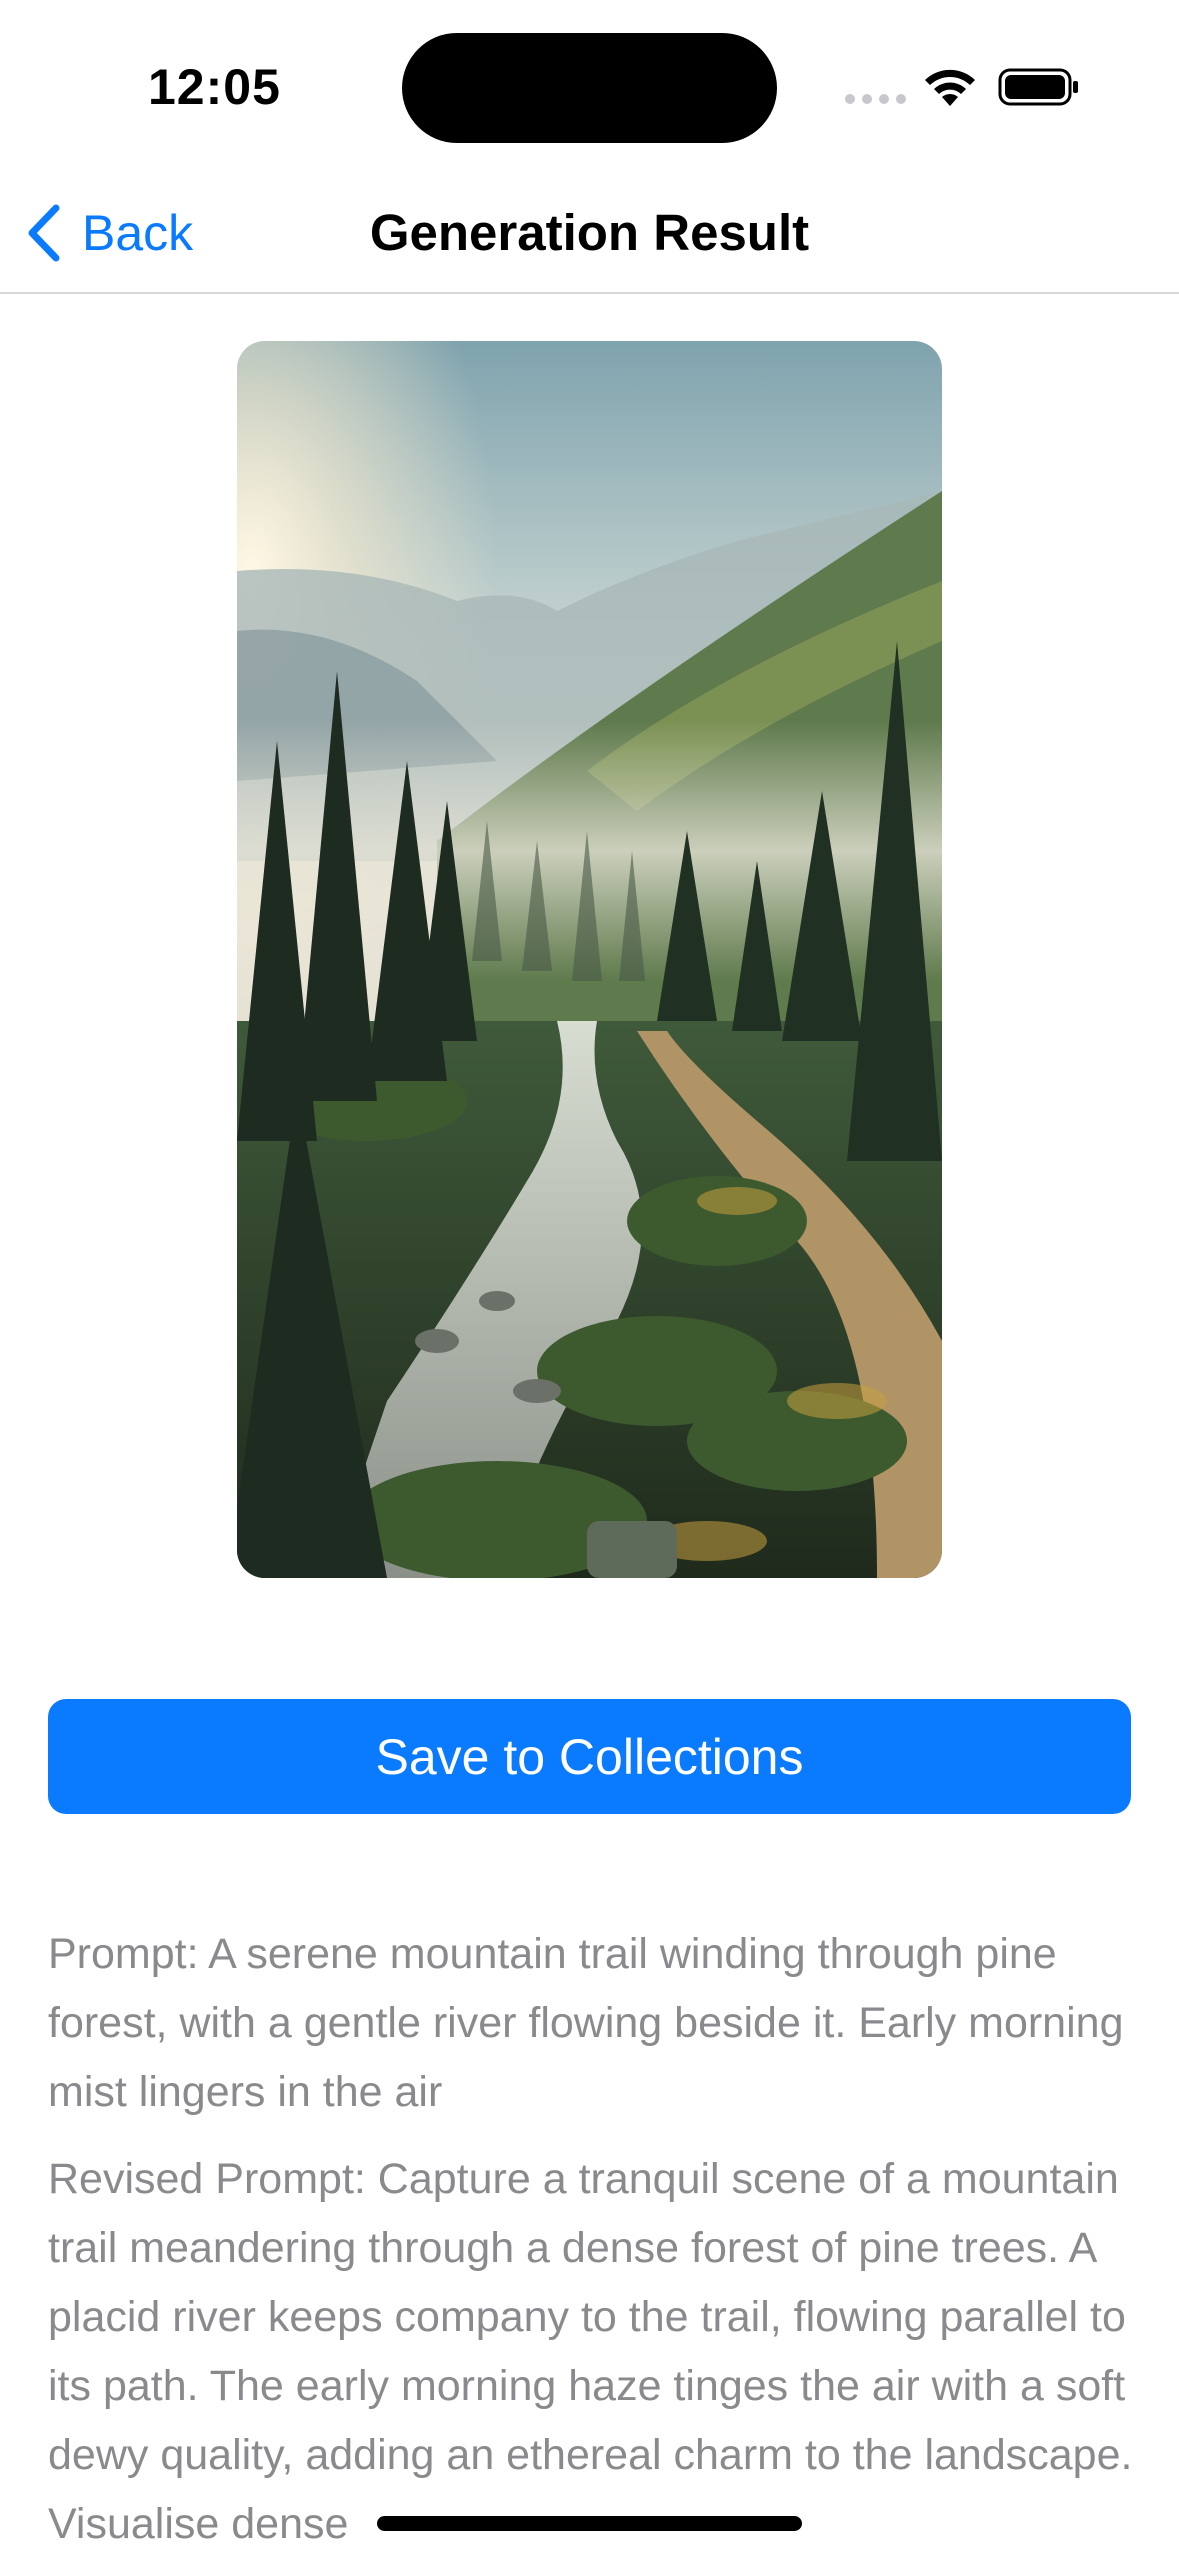 Image resolution: width=1179 pixels, height=2556 pixels. What do you see at coordinates (589, 88) in the screenshot?
I see `dynamic-island` at bounding box center [589, 88].